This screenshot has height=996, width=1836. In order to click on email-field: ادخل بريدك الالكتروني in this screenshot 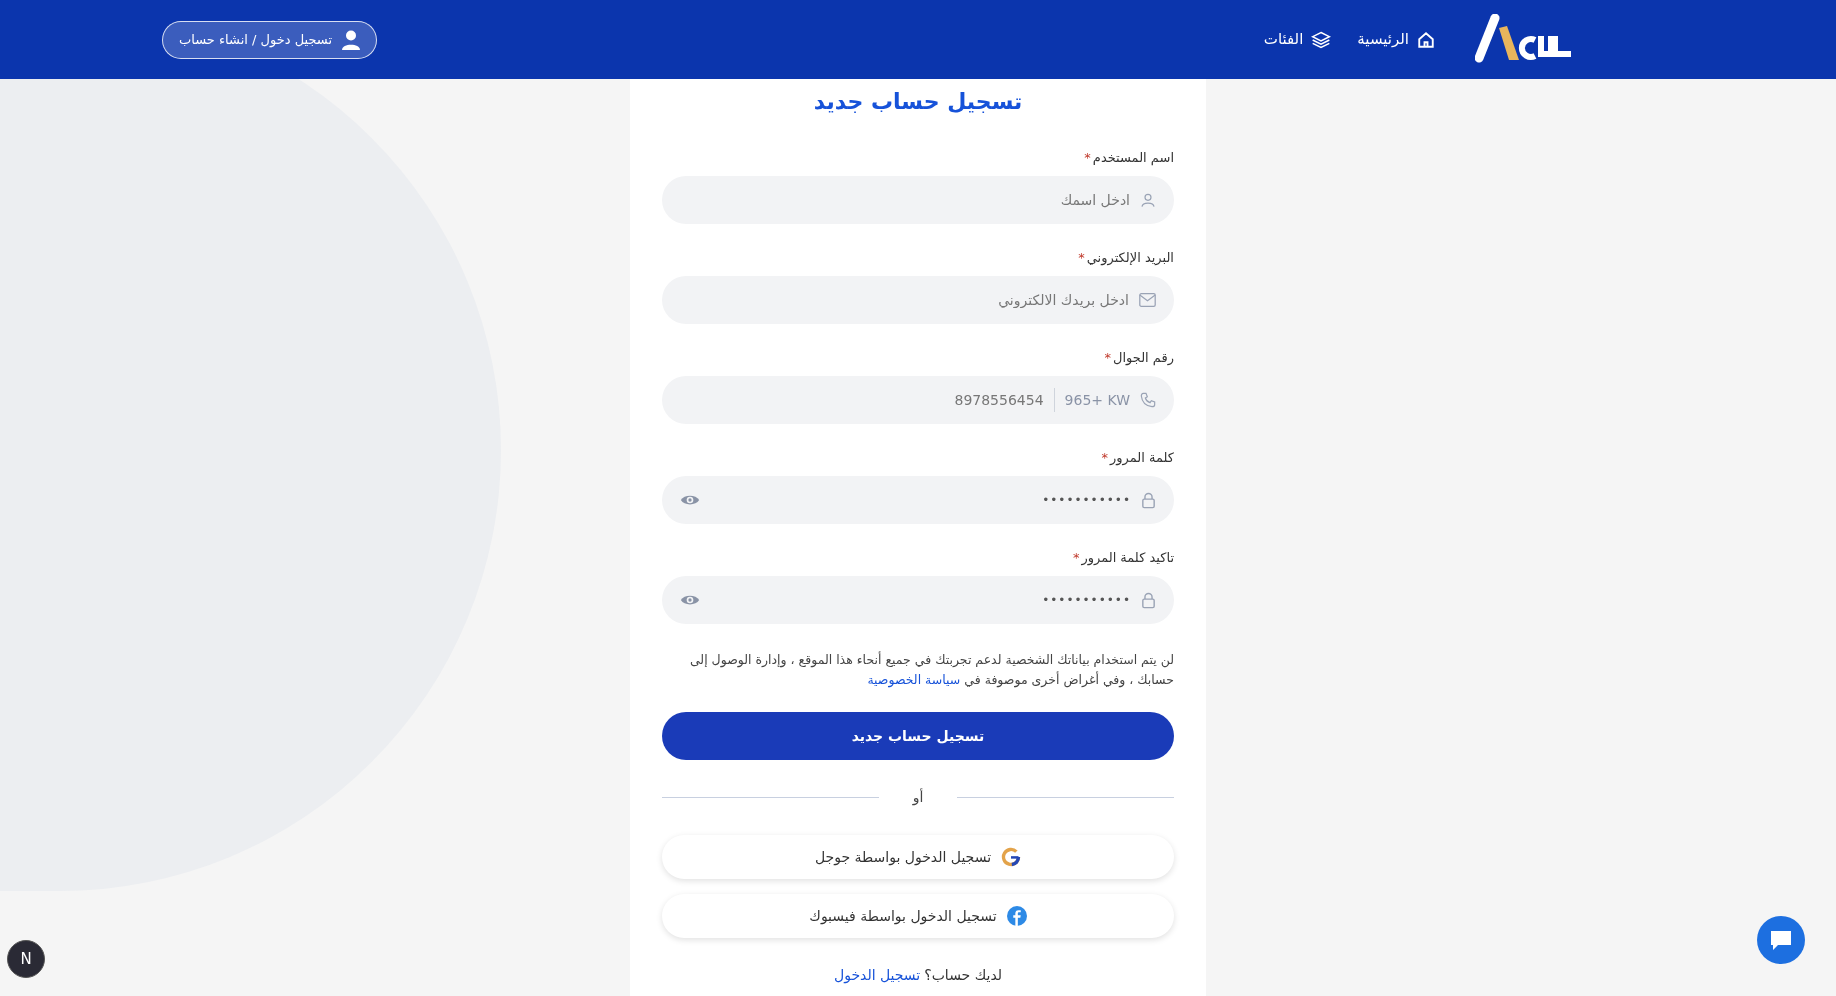, I will do `click(918, 300)`.